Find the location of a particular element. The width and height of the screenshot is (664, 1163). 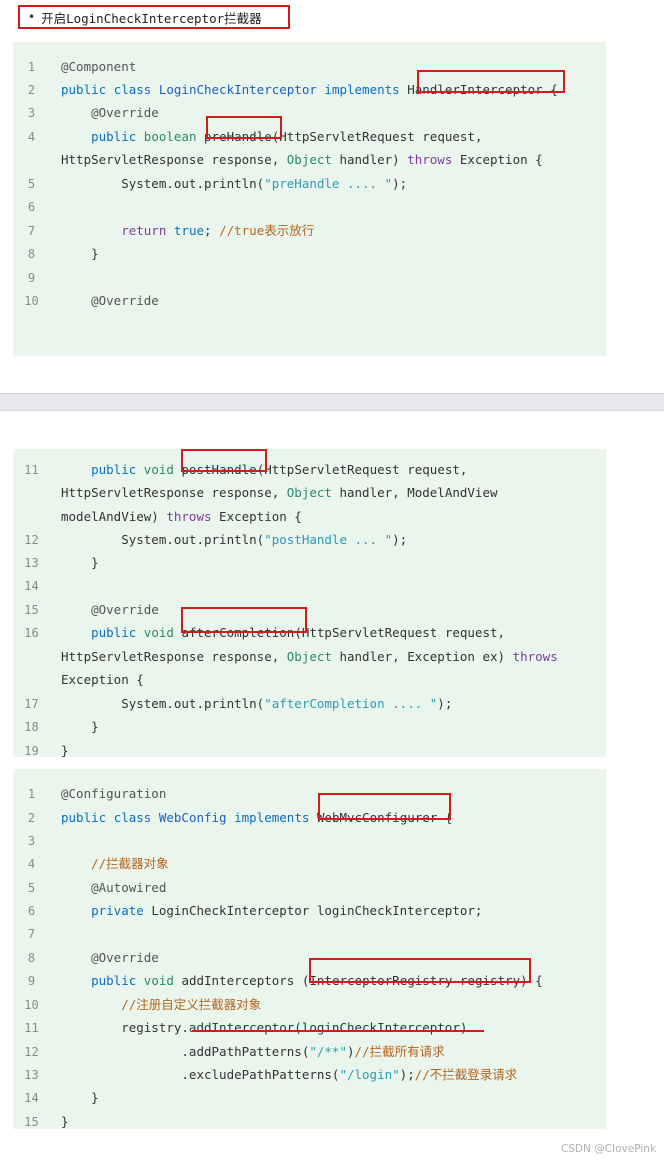

code-text: System.out.println("preHandle .... "); is located at coordinates (234, 184).